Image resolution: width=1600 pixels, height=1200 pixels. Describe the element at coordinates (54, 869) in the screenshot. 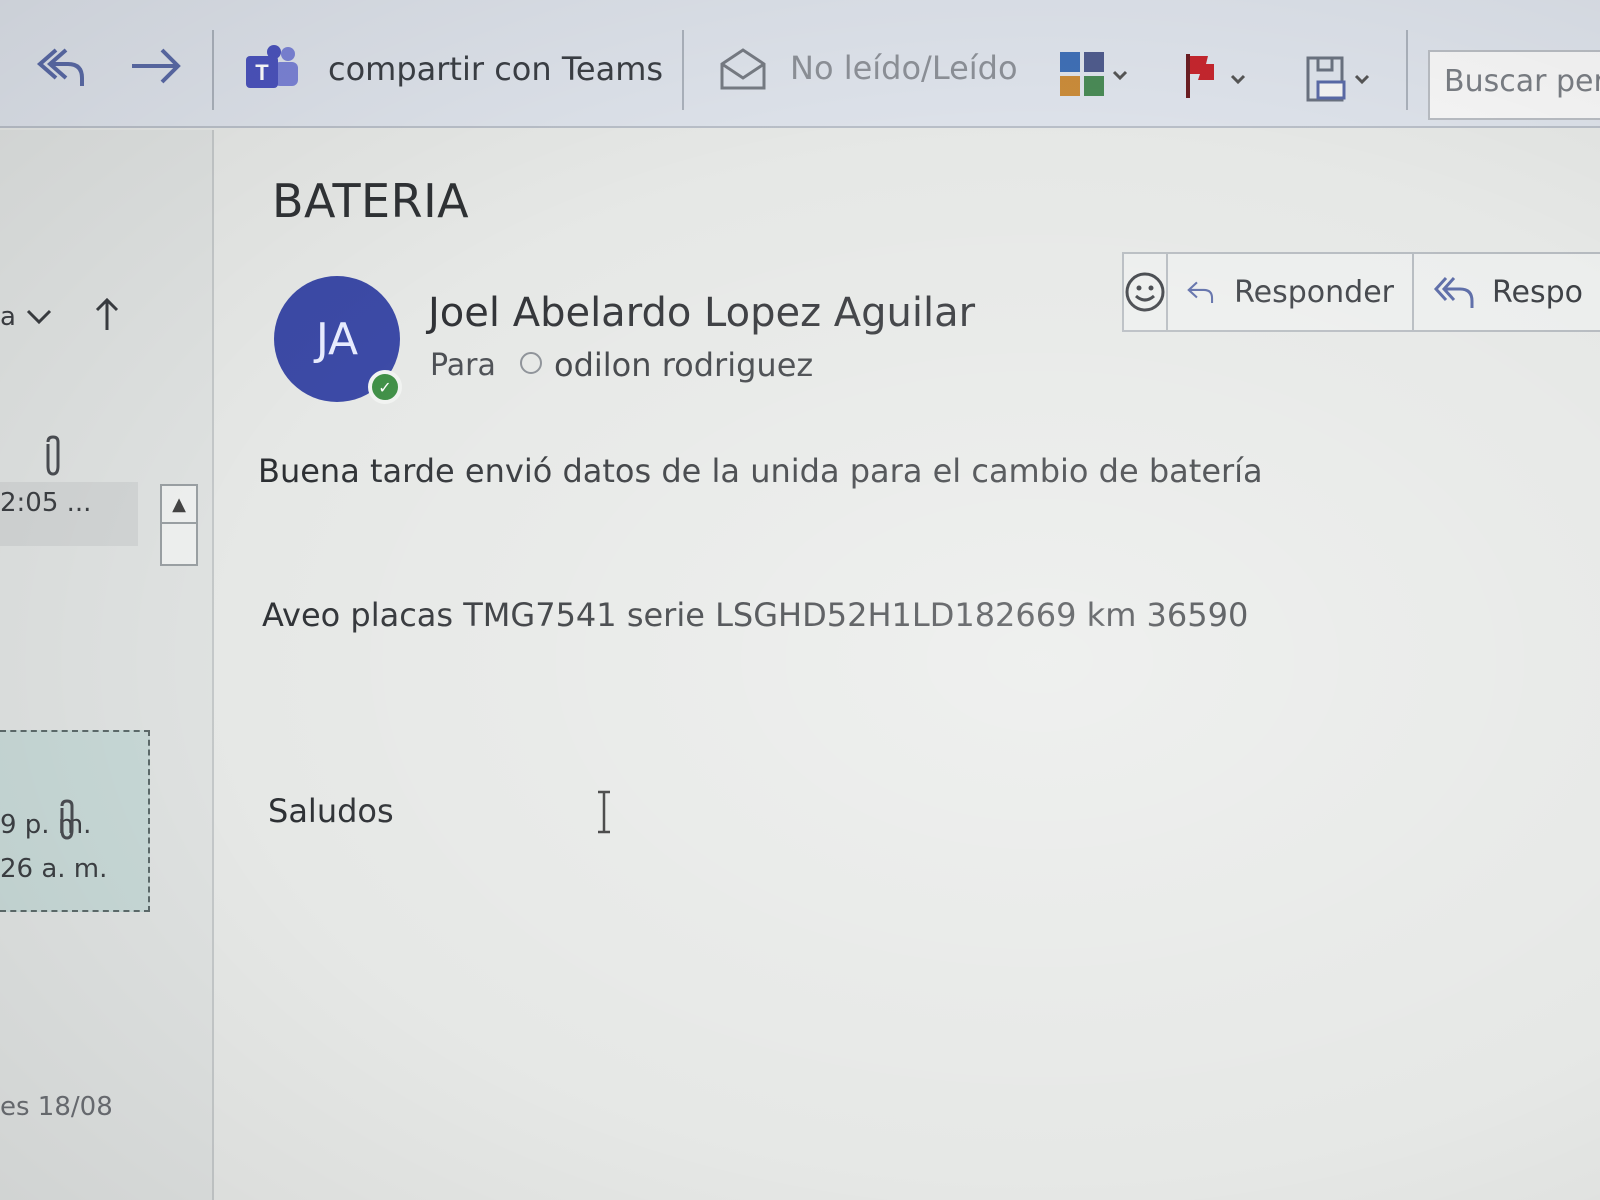

I see `list-item-time: 26 a. m.` at that location.